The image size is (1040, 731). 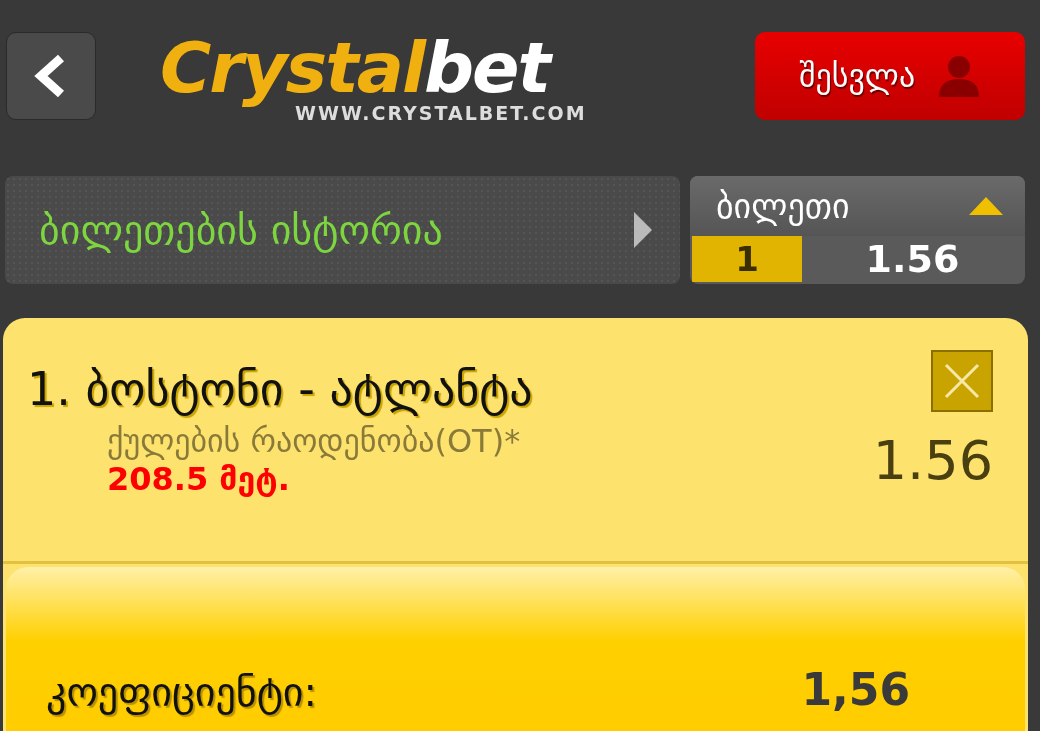 I want to click on market-label: ქულების რაოდენობა(OT)*, so click(x=314, y=441).